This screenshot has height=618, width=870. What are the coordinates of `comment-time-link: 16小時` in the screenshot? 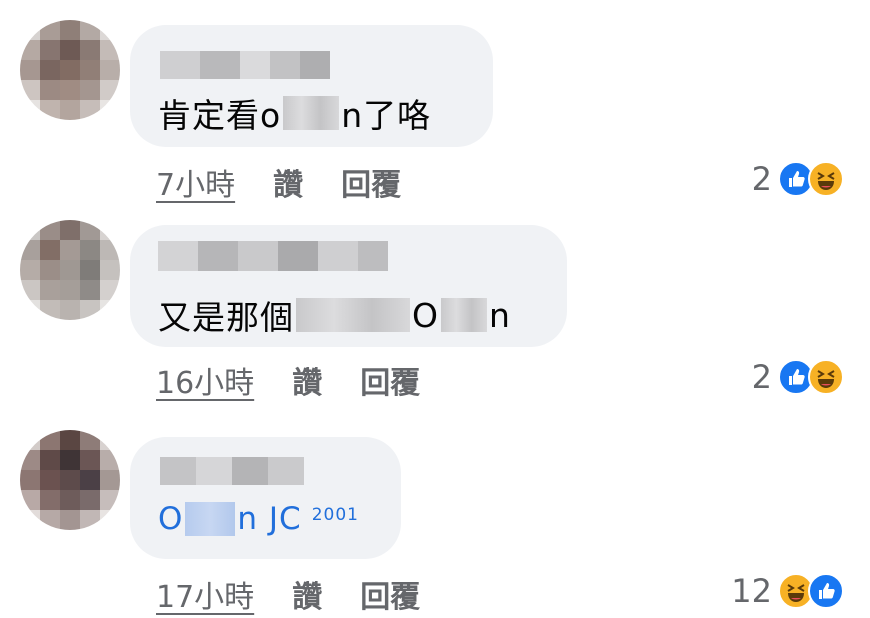 It's located at (205, 380).